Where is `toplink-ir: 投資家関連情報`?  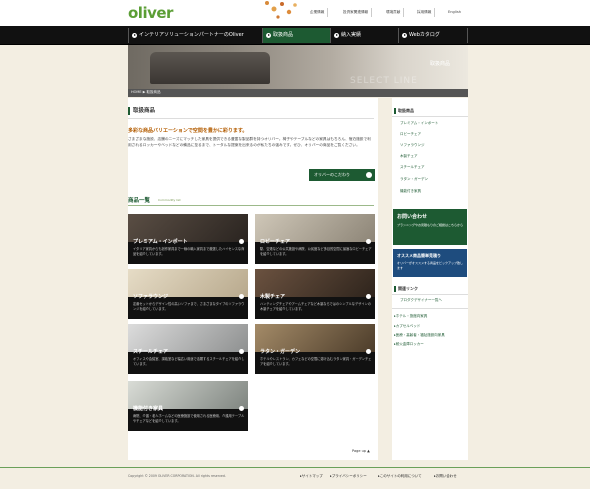 toplink-ir: 投資家関連情報 is located at coordinates (358, 12).